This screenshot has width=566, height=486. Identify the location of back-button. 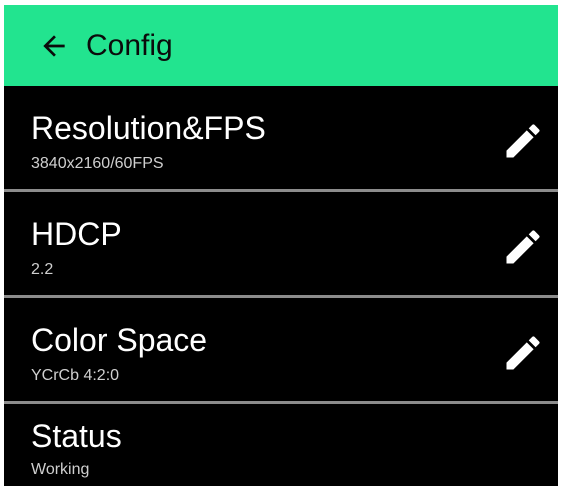
(54, 46).